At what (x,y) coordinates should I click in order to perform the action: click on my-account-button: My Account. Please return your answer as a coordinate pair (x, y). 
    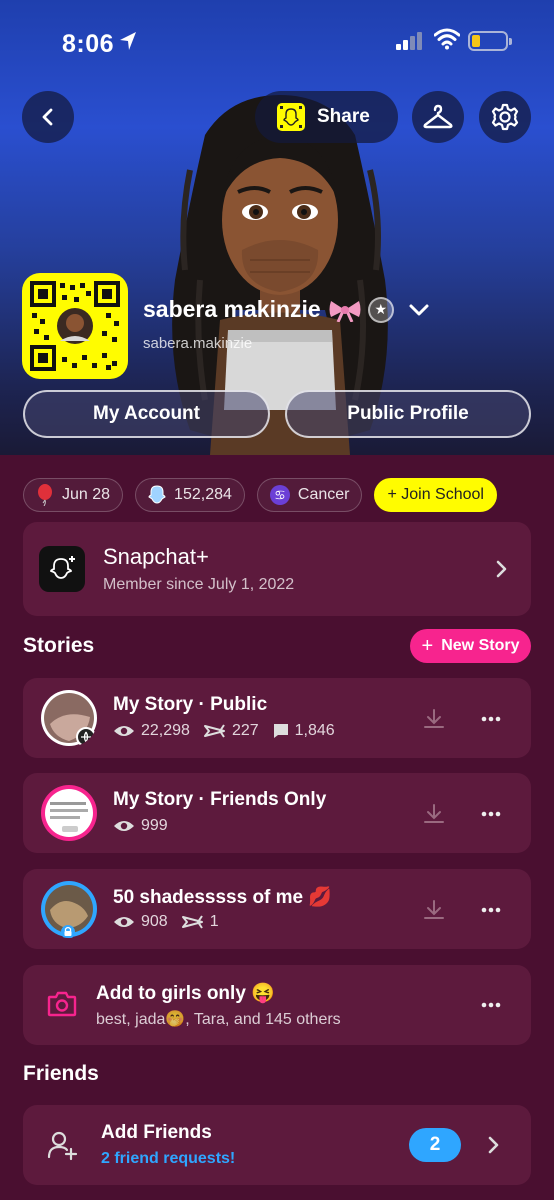
    Looking at the image, I should click on (146, 414).